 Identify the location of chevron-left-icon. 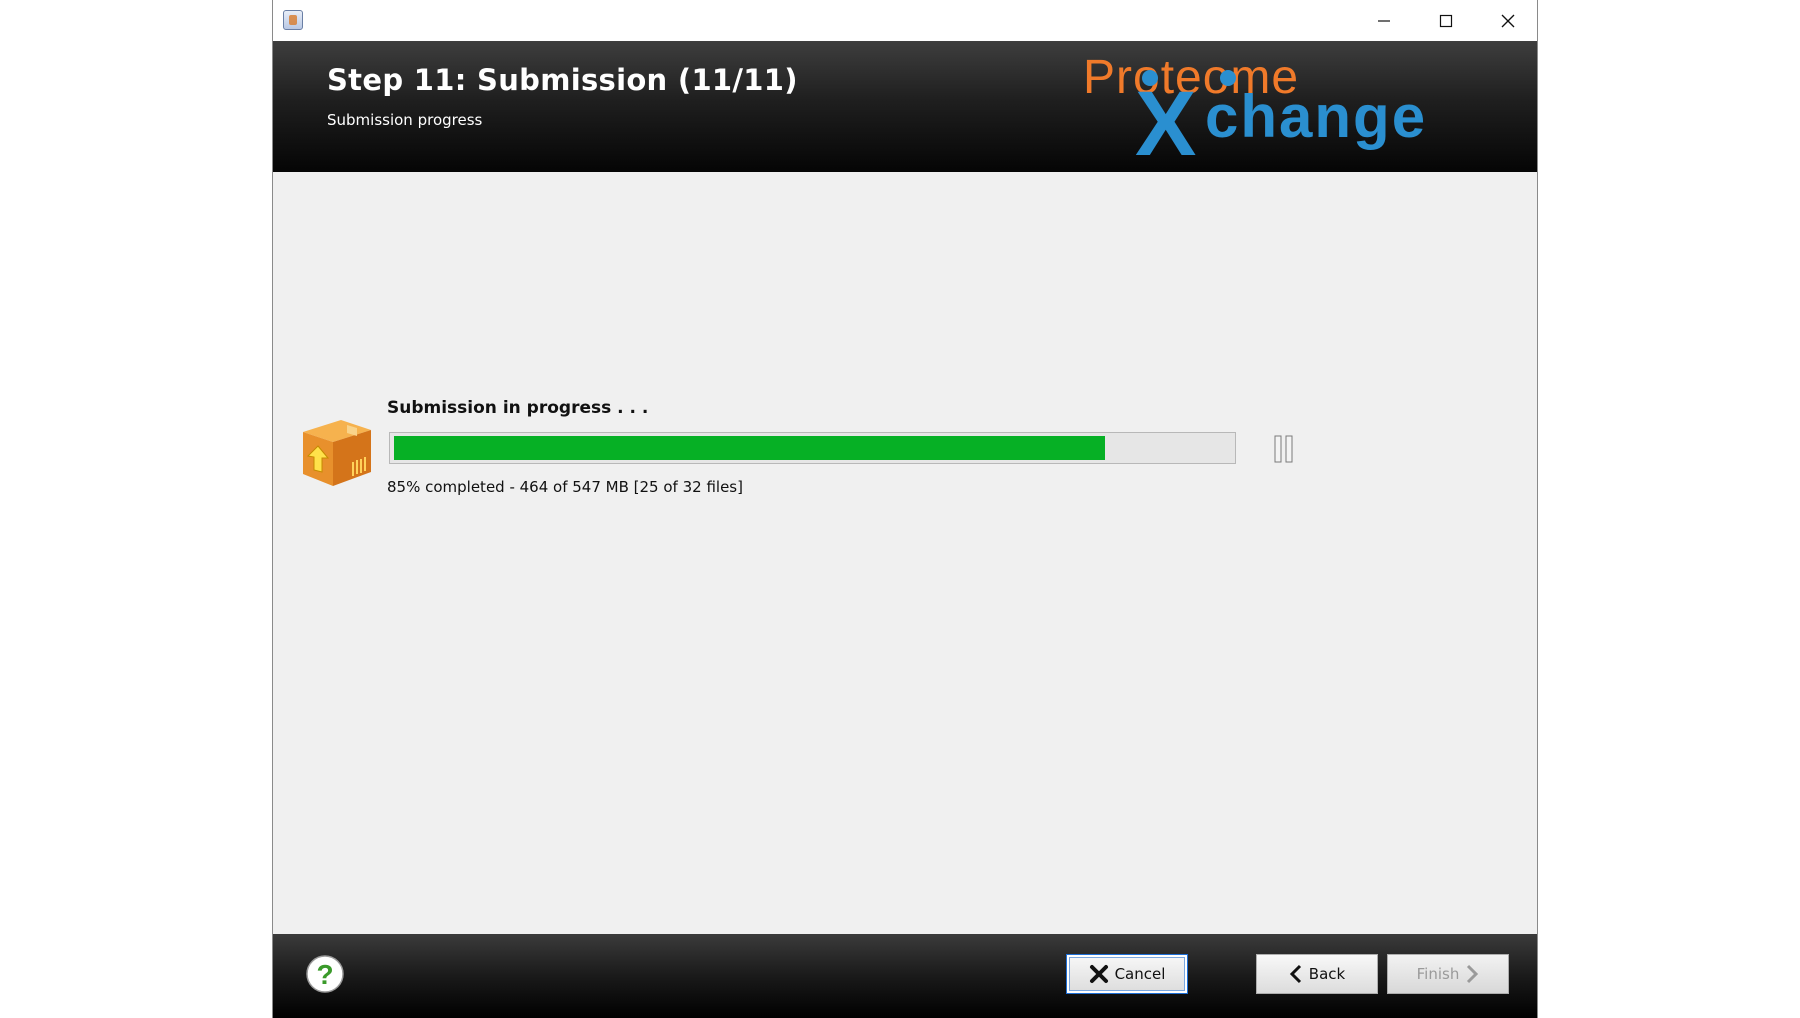
(1295, 974).